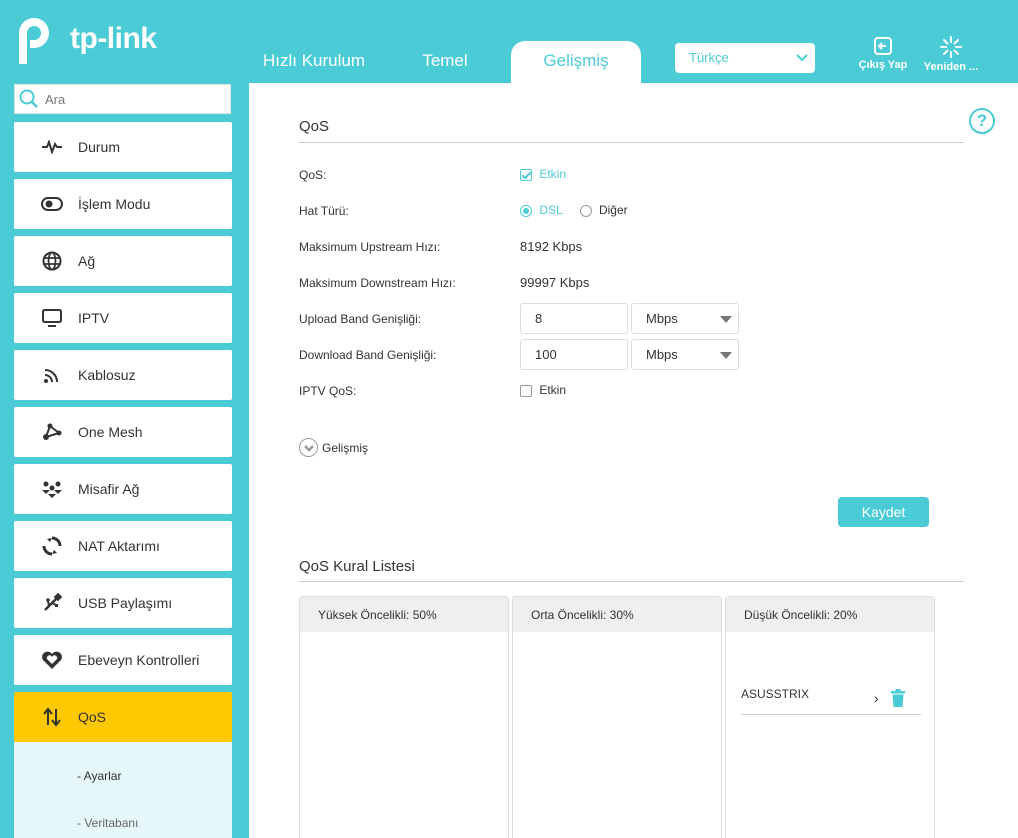 The width and height of the screenshot is (1018, 838). I want to click on max-downstream-value: 99997 Kbps, so click(555, 282).